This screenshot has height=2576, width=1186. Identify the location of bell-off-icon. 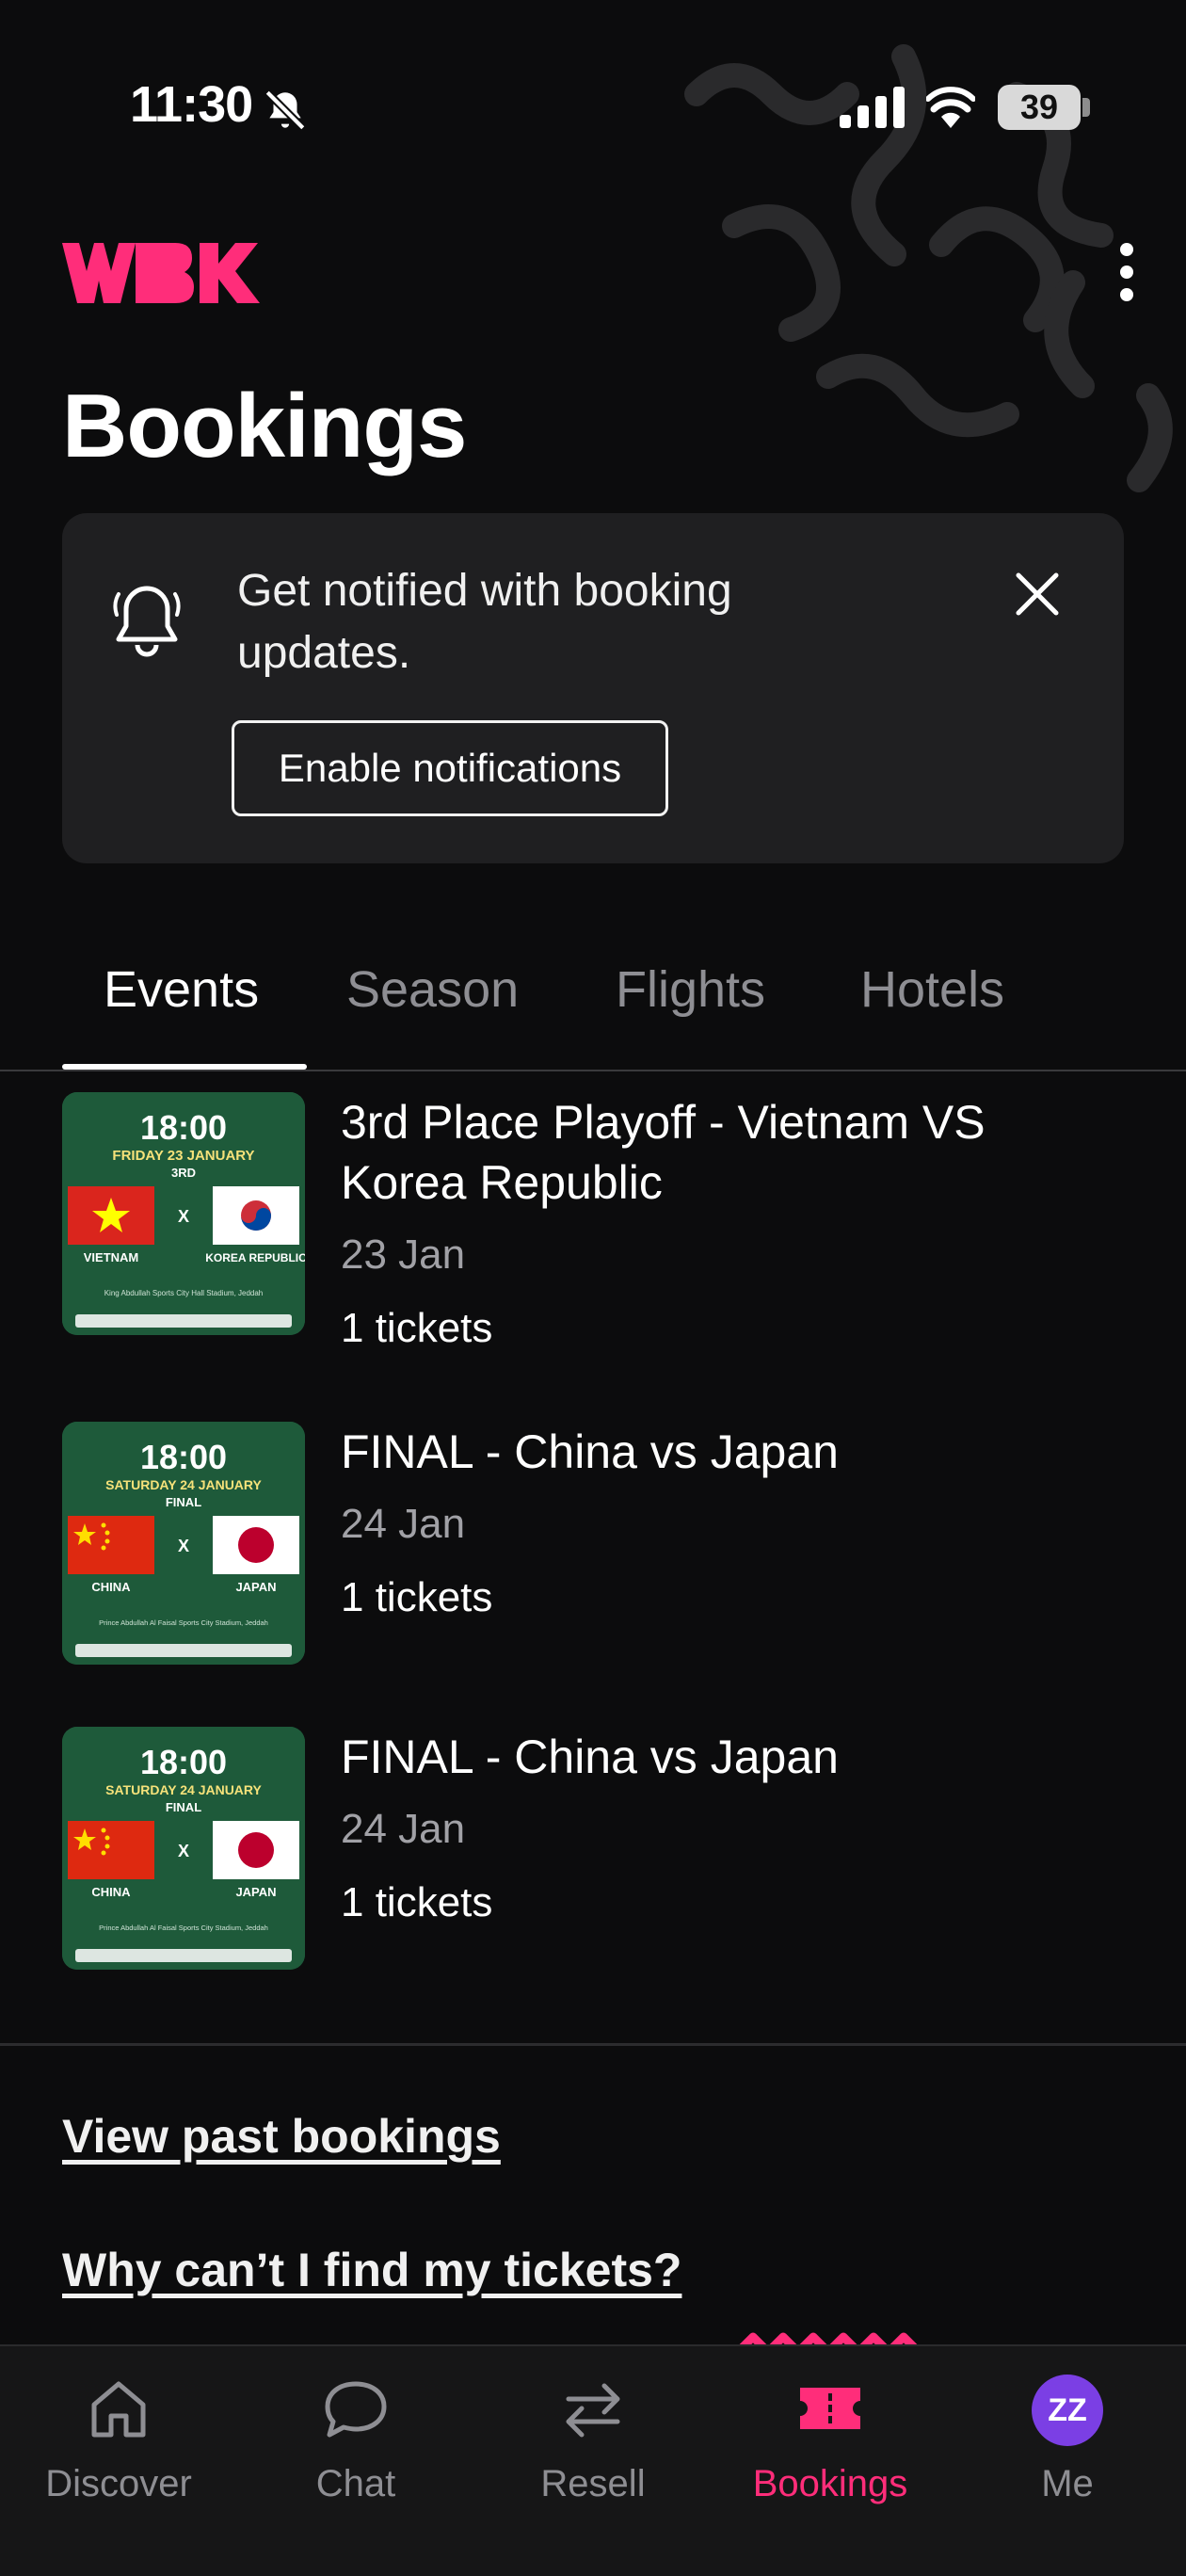
(285, 110).